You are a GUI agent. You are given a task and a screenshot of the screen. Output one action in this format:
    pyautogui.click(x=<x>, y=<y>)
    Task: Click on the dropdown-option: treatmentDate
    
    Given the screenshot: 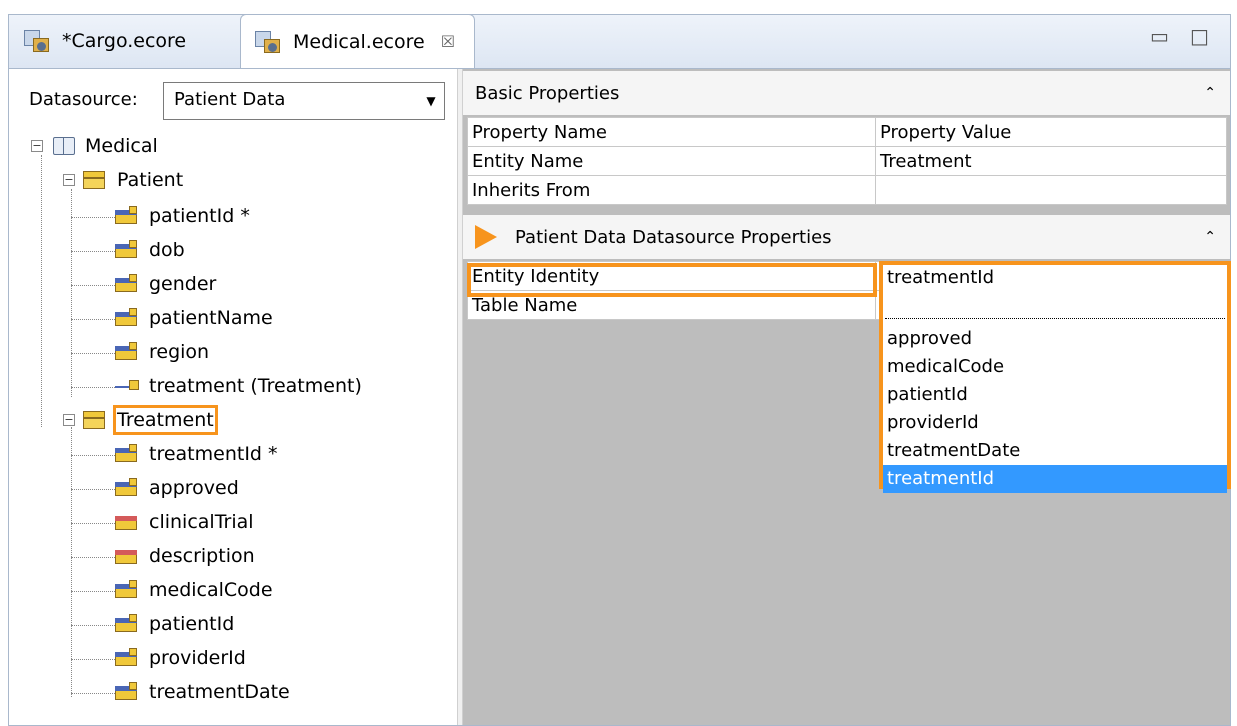 What is the action you would take?
    pyautogui.click(x=1055, y=451)
    